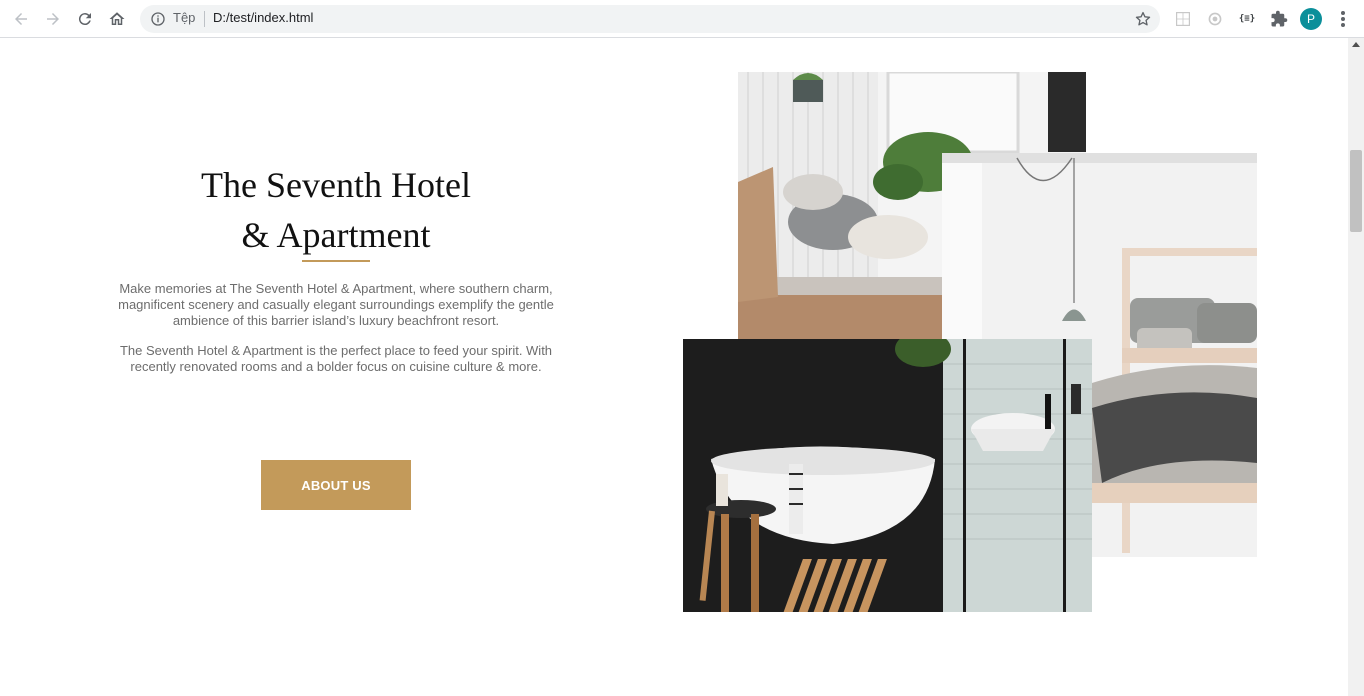 This screenshot has width=1364, height=696. I want to click on home-button, so click(117, 19).